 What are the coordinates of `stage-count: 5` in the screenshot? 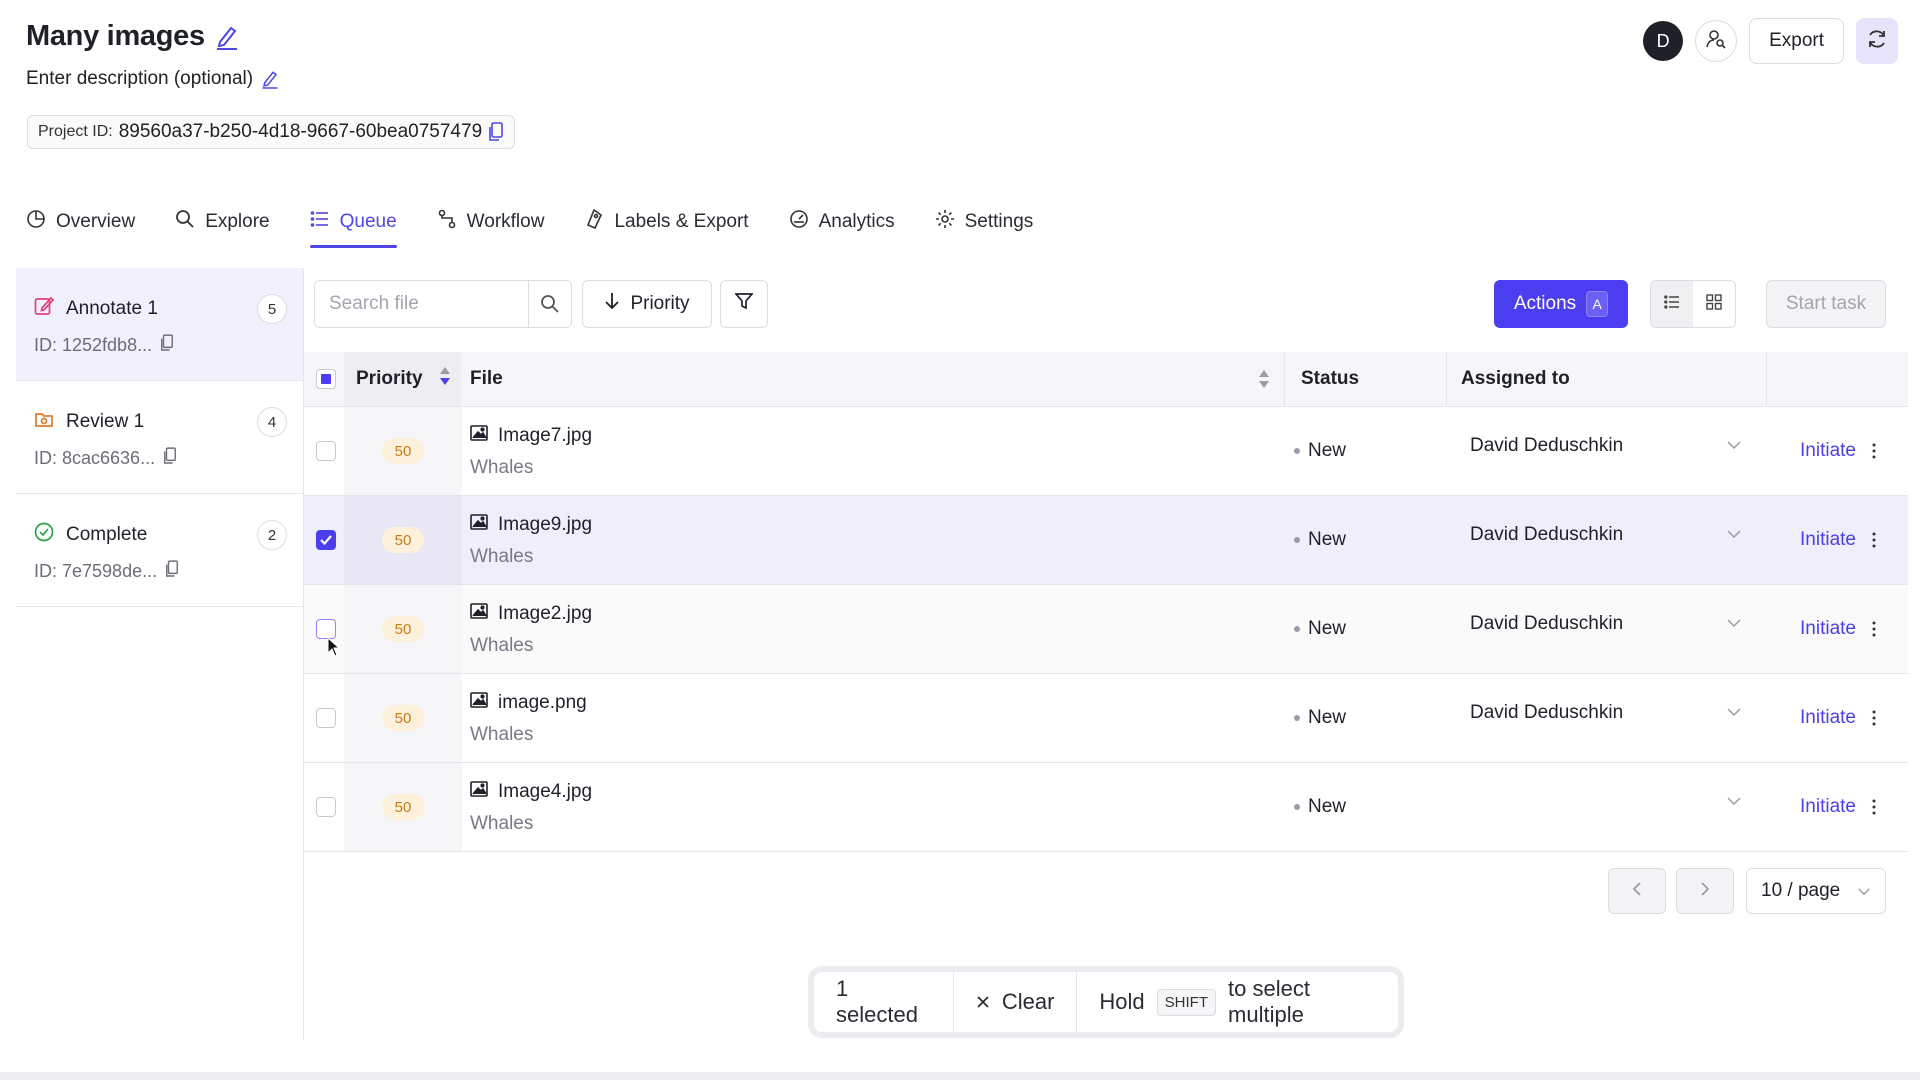 It's located at (272, 309).